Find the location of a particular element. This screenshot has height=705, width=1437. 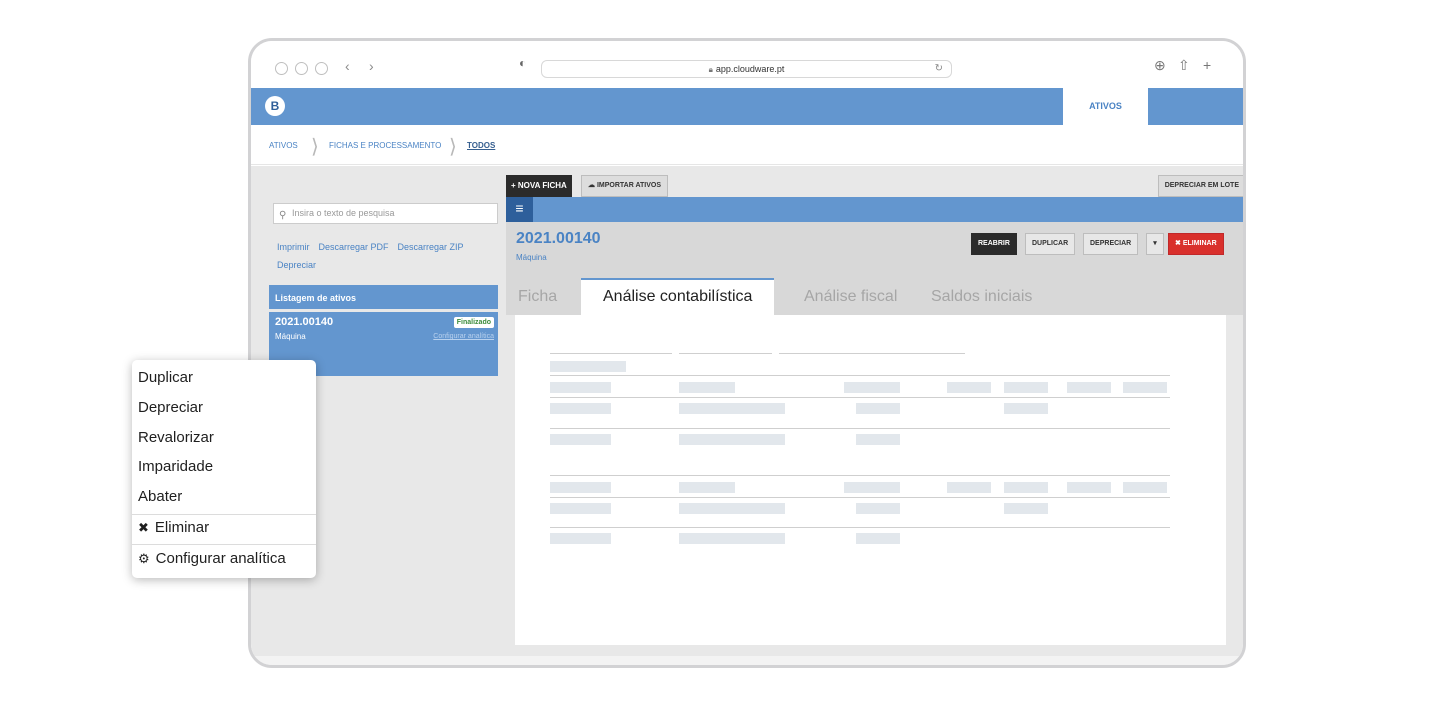

tab-analise-fiscal: Análise fiscal is located at coordinates (850, 296).